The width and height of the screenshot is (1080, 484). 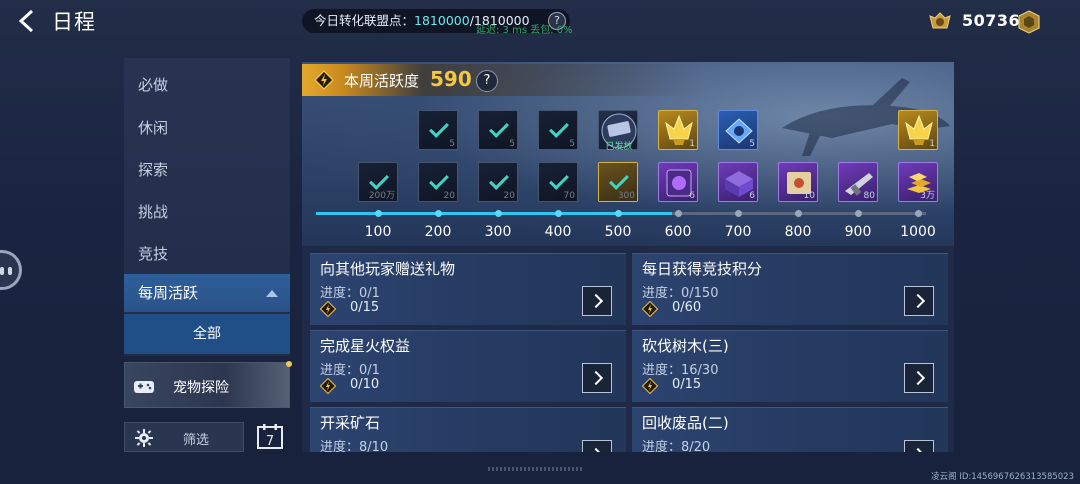 I want to click on network-stats: 延迟: 3 ms 丢包: 0%, so click(x=524, y=30).